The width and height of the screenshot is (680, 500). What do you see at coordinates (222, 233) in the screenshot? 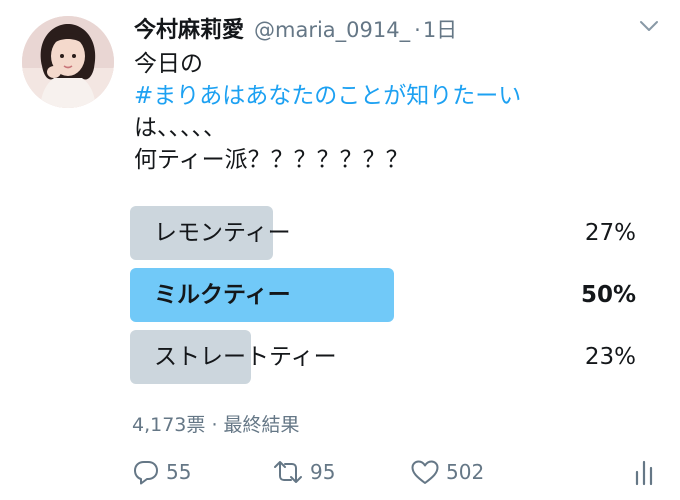
I see `poll-option-label: レモンティー` at bounding box center [222, 233].